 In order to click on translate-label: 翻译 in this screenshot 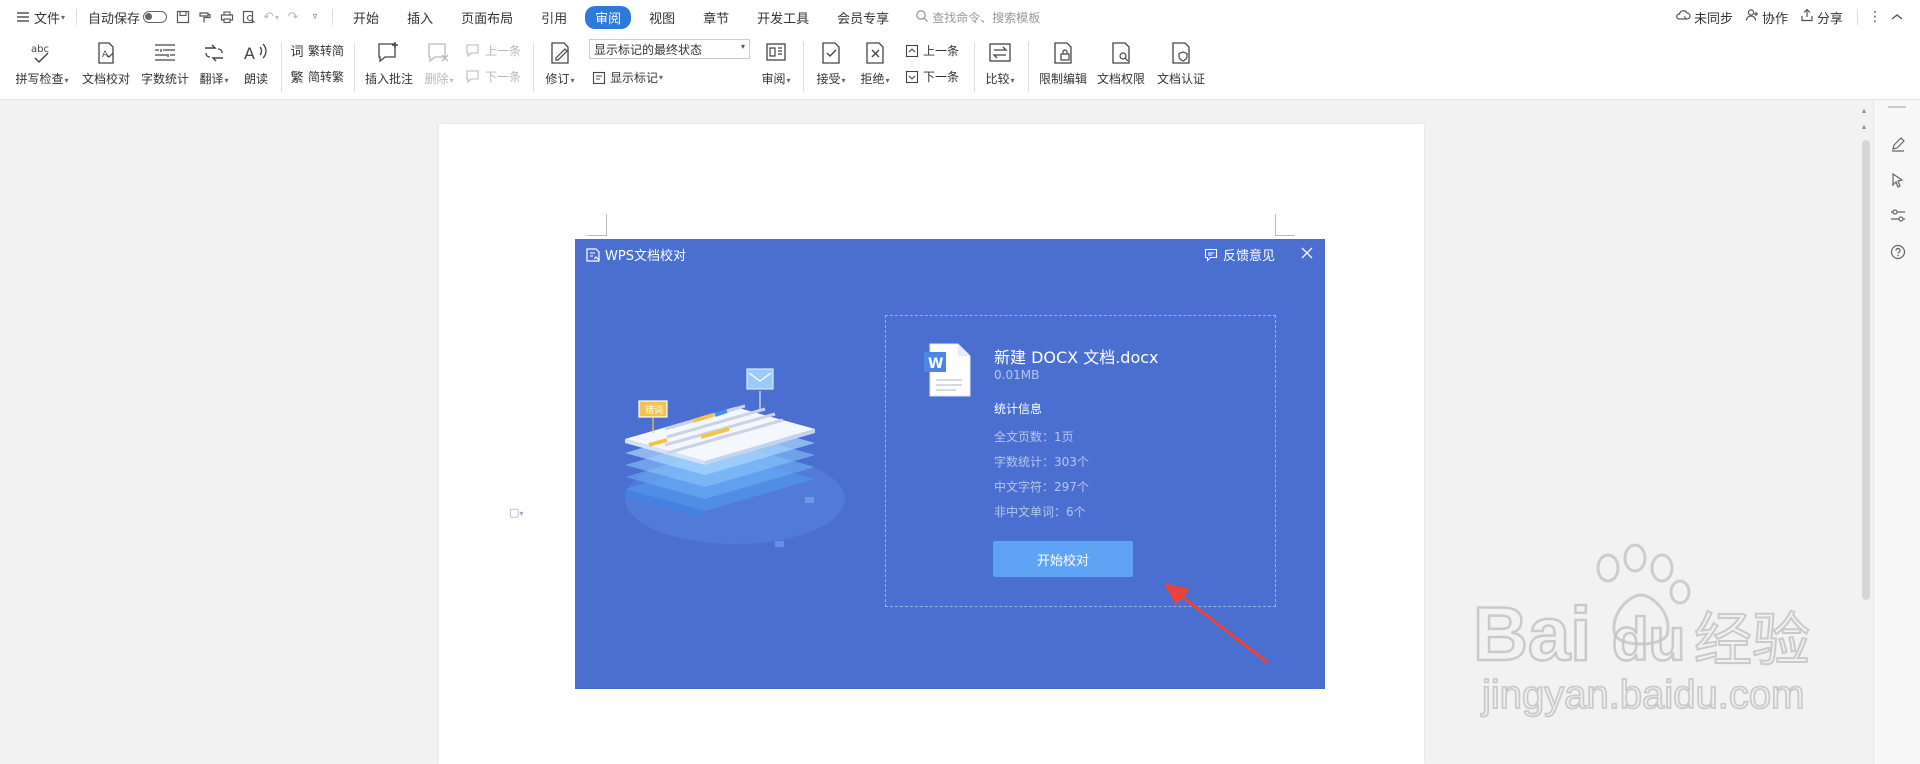, I will do `click(211, 79)`.